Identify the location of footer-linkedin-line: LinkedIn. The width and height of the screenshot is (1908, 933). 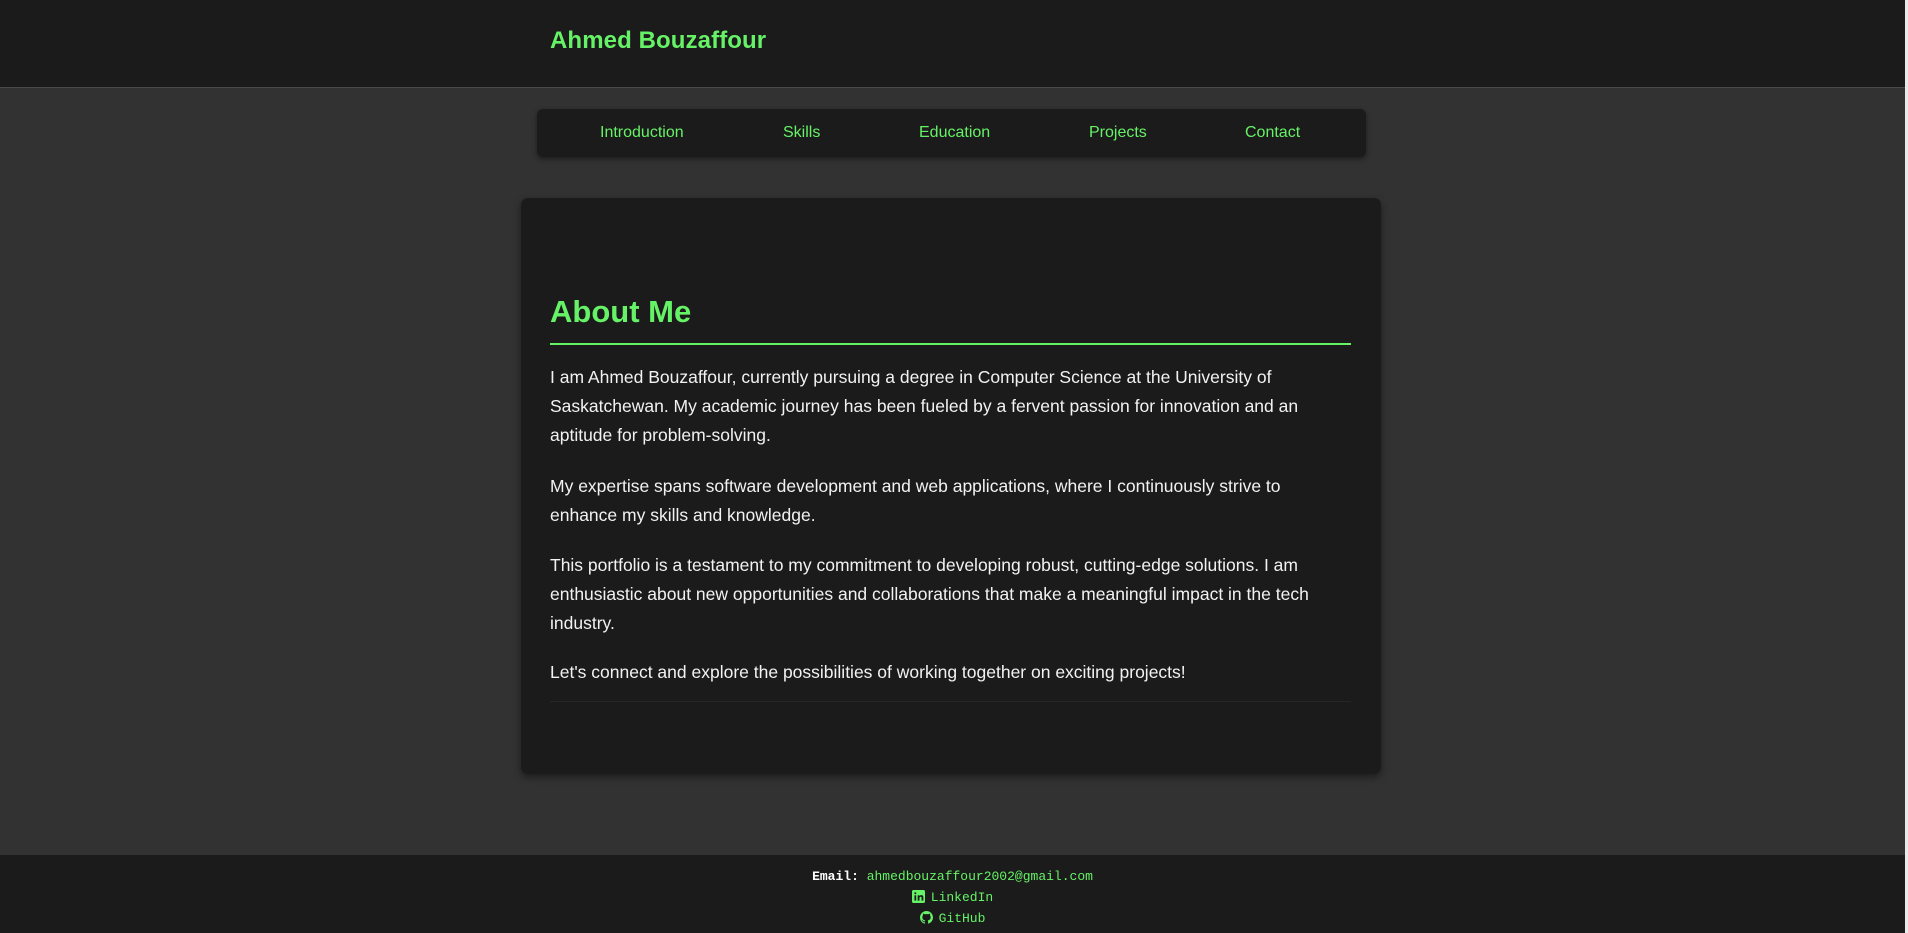
(952, 897).